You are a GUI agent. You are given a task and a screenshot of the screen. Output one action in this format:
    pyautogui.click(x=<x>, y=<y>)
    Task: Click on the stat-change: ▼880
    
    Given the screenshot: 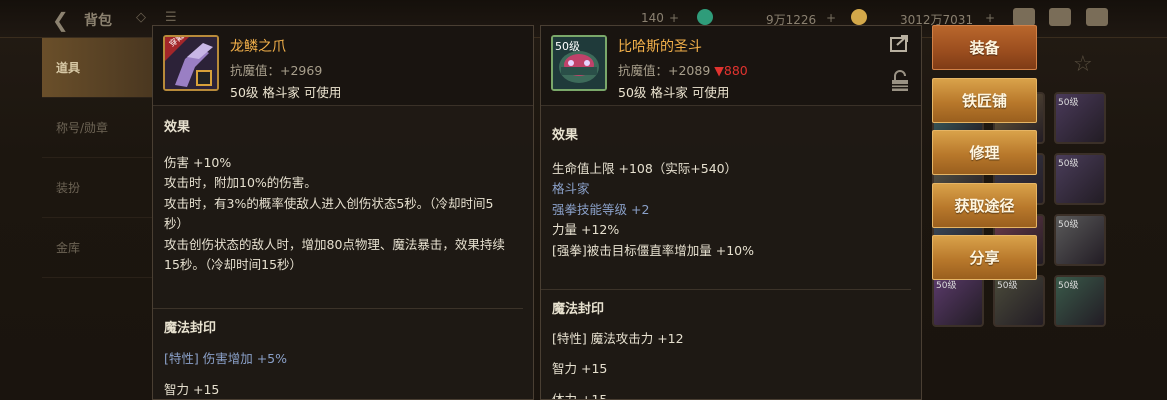 What is the action you would take?
    pyautogui.click(x=731, y=70)
    